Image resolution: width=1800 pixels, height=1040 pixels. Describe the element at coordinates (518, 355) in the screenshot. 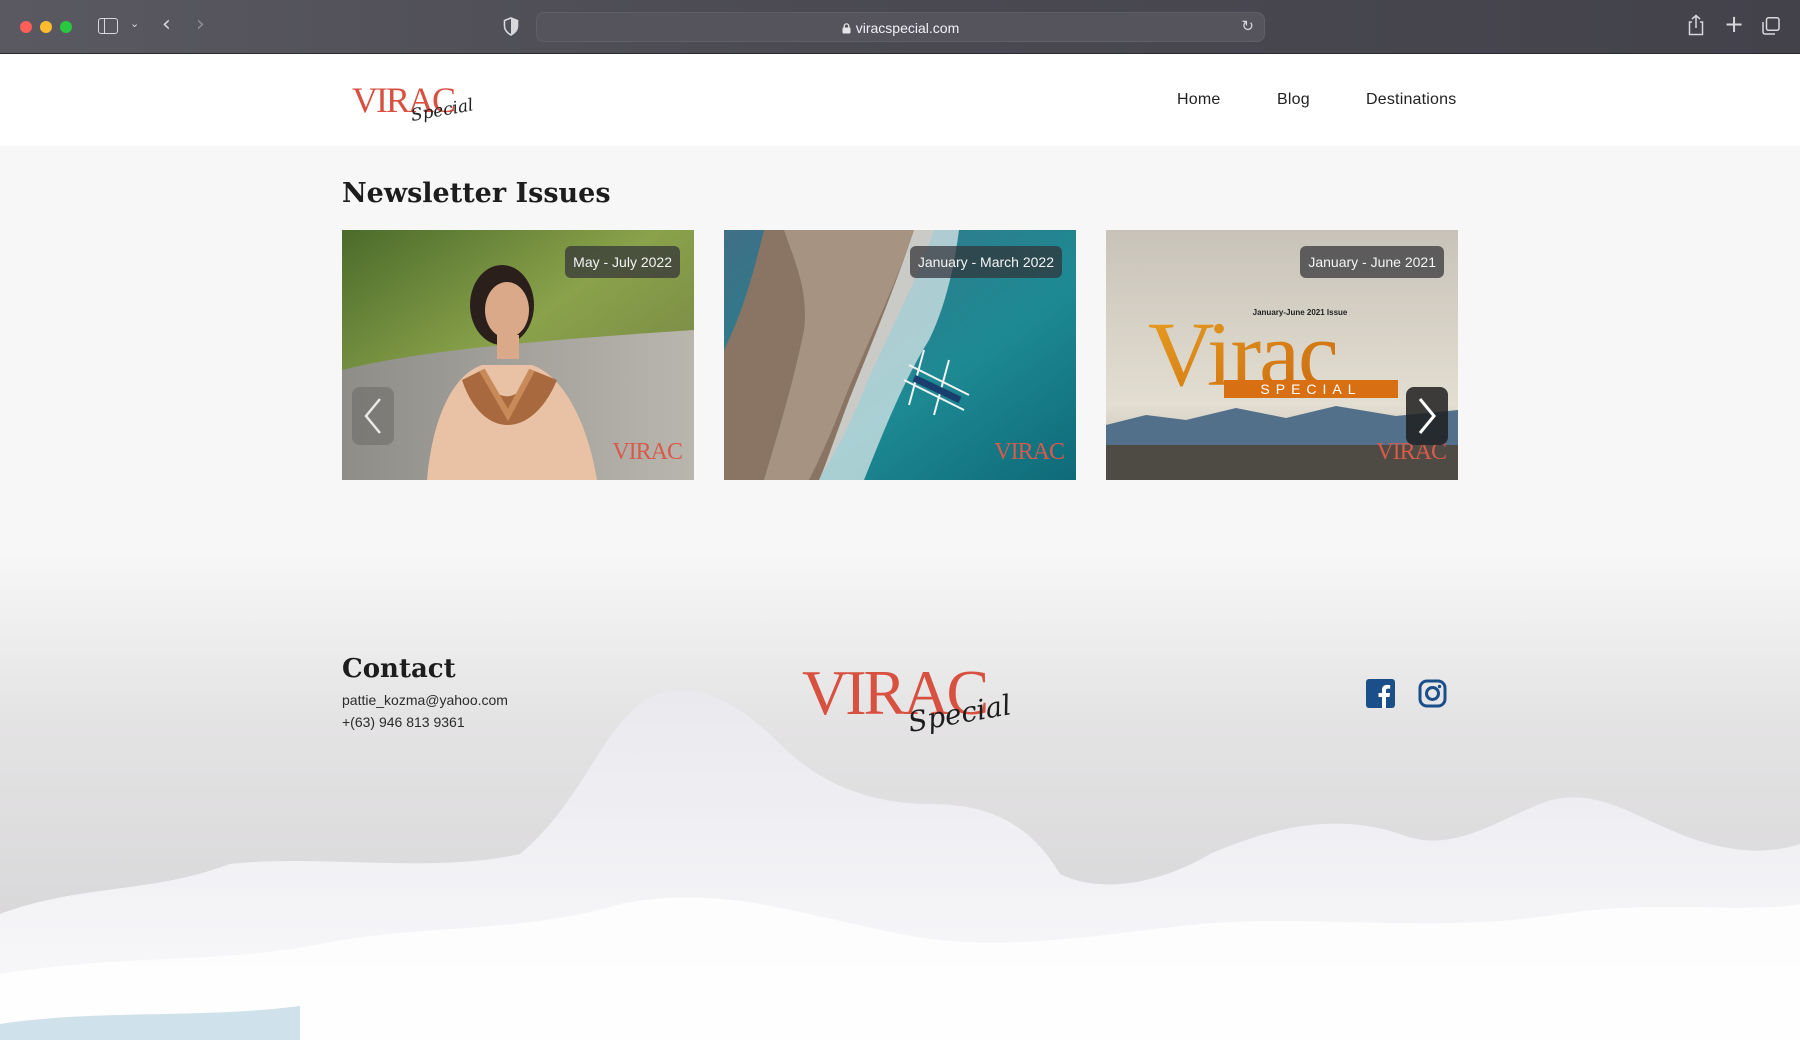

I see `newsletter-card: May - July 2022 VIRAC` at that location.